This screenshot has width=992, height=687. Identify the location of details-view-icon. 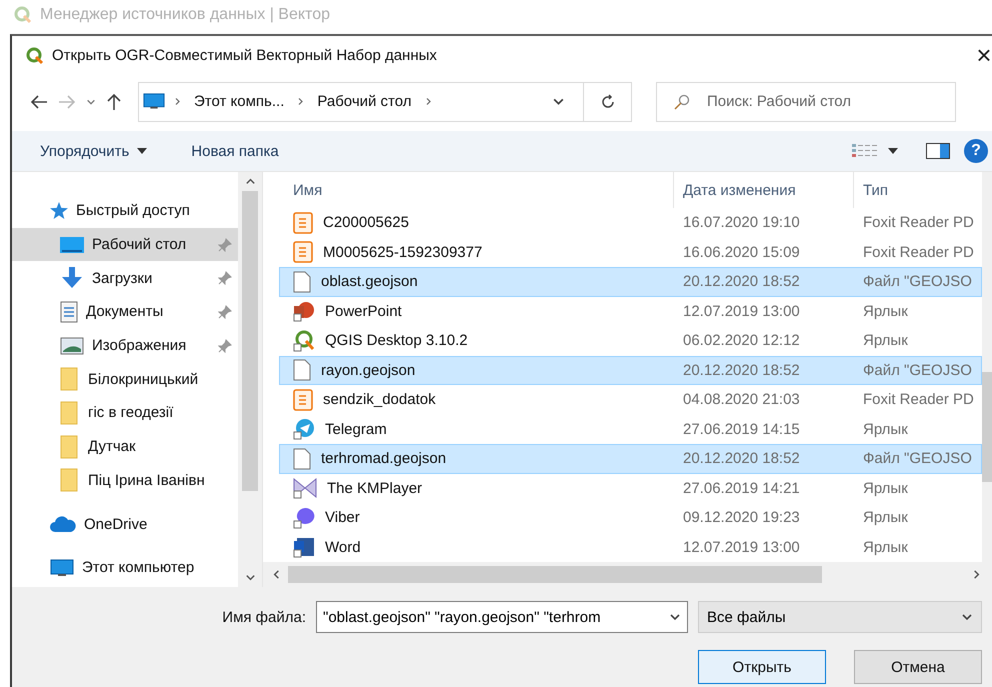
(865, 151).